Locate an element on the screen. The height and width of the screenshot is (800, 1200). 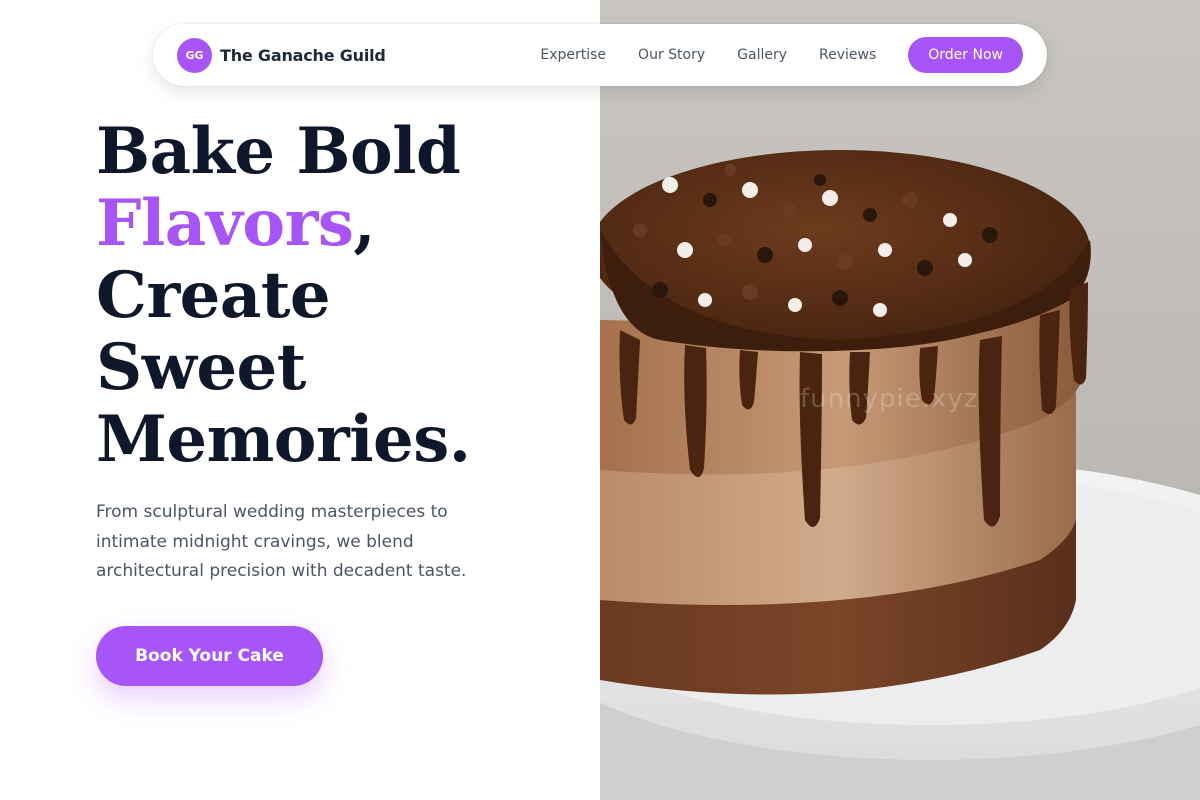
brand-name: The Ganache Guild is located at coordinates (303, 55).